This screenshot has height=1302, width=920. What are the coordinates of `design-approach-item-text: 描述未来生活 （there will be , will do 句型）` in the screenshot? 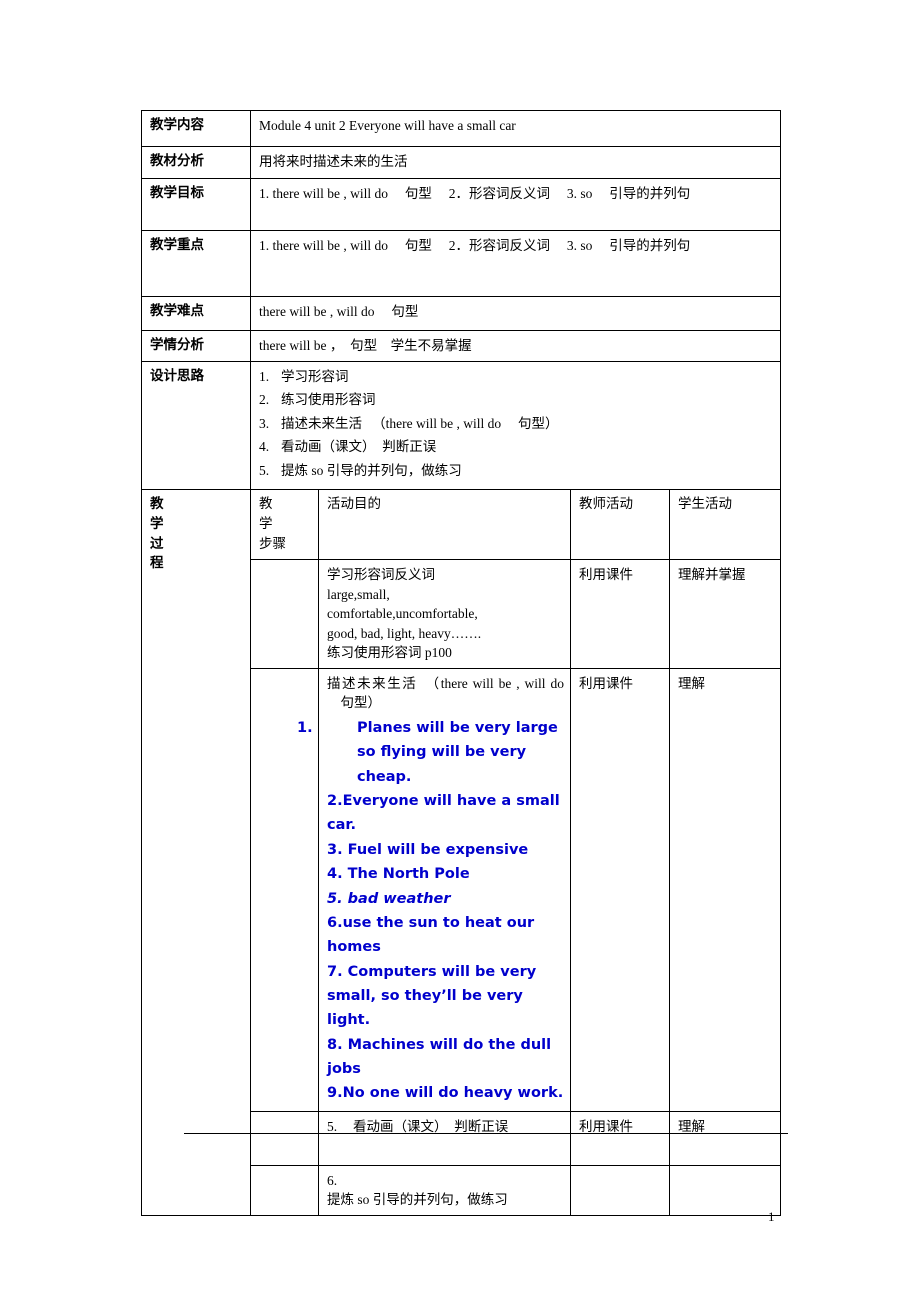 It's located at (420, 423).